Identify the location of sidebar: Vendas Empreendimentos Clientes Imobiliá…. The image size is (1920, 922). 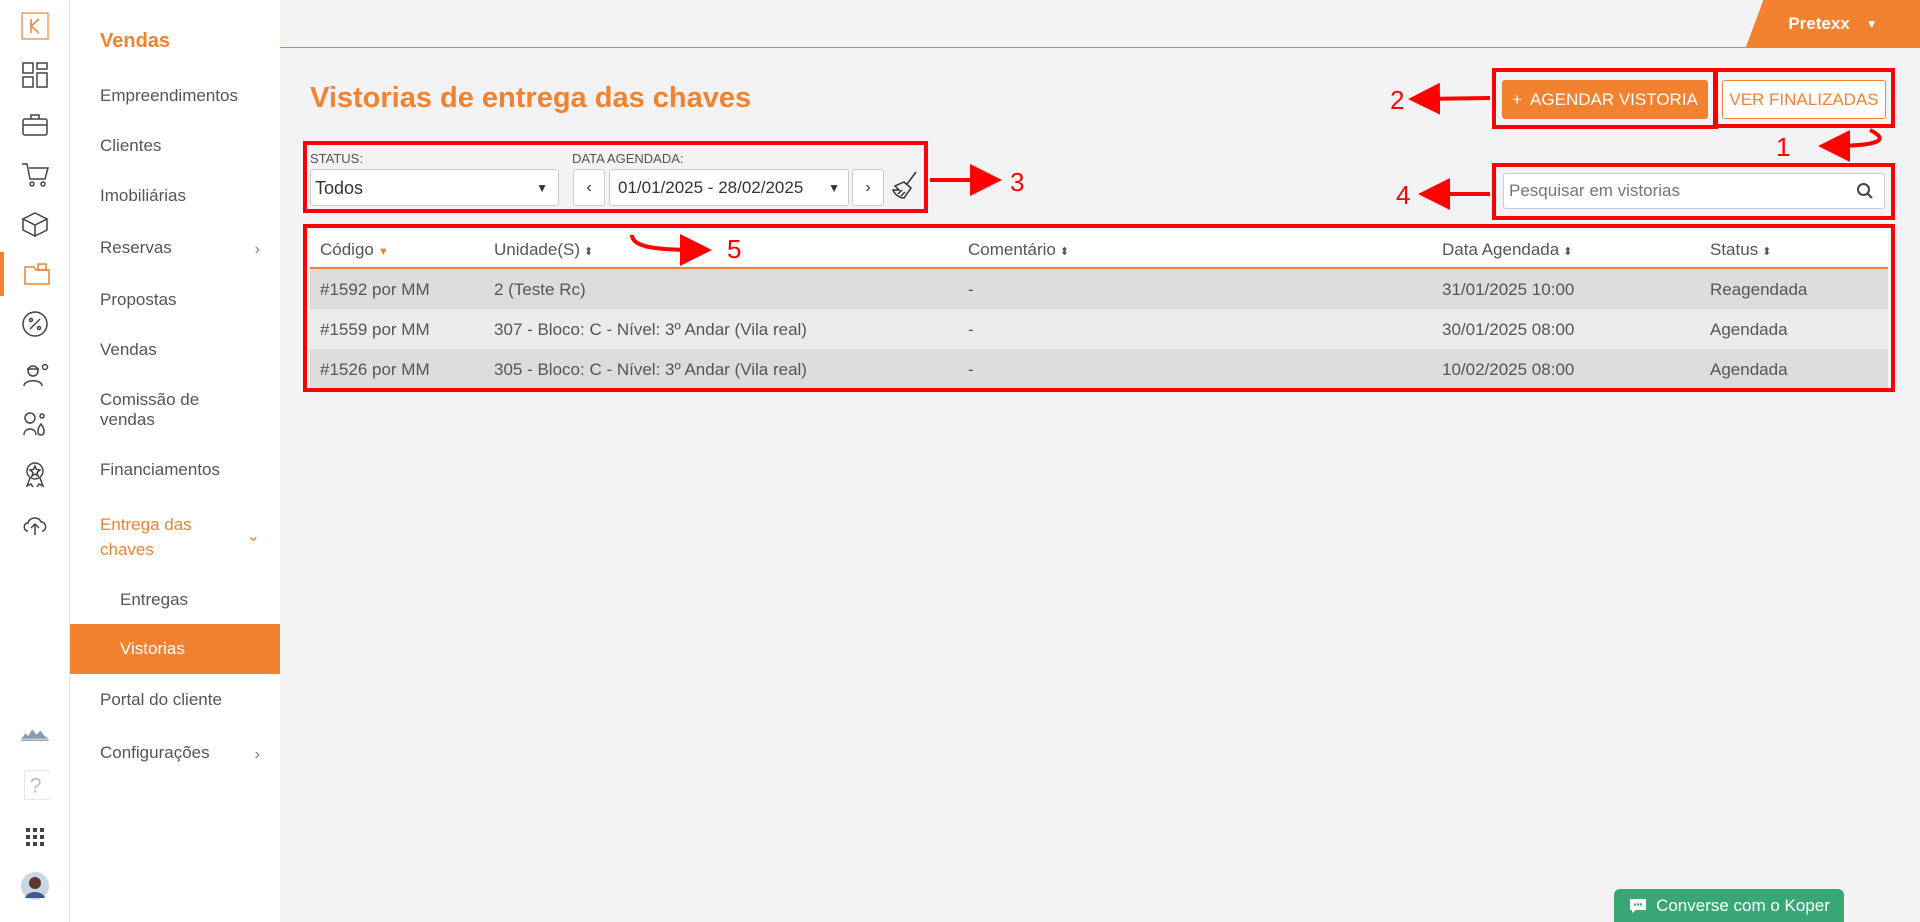
(175, 461).